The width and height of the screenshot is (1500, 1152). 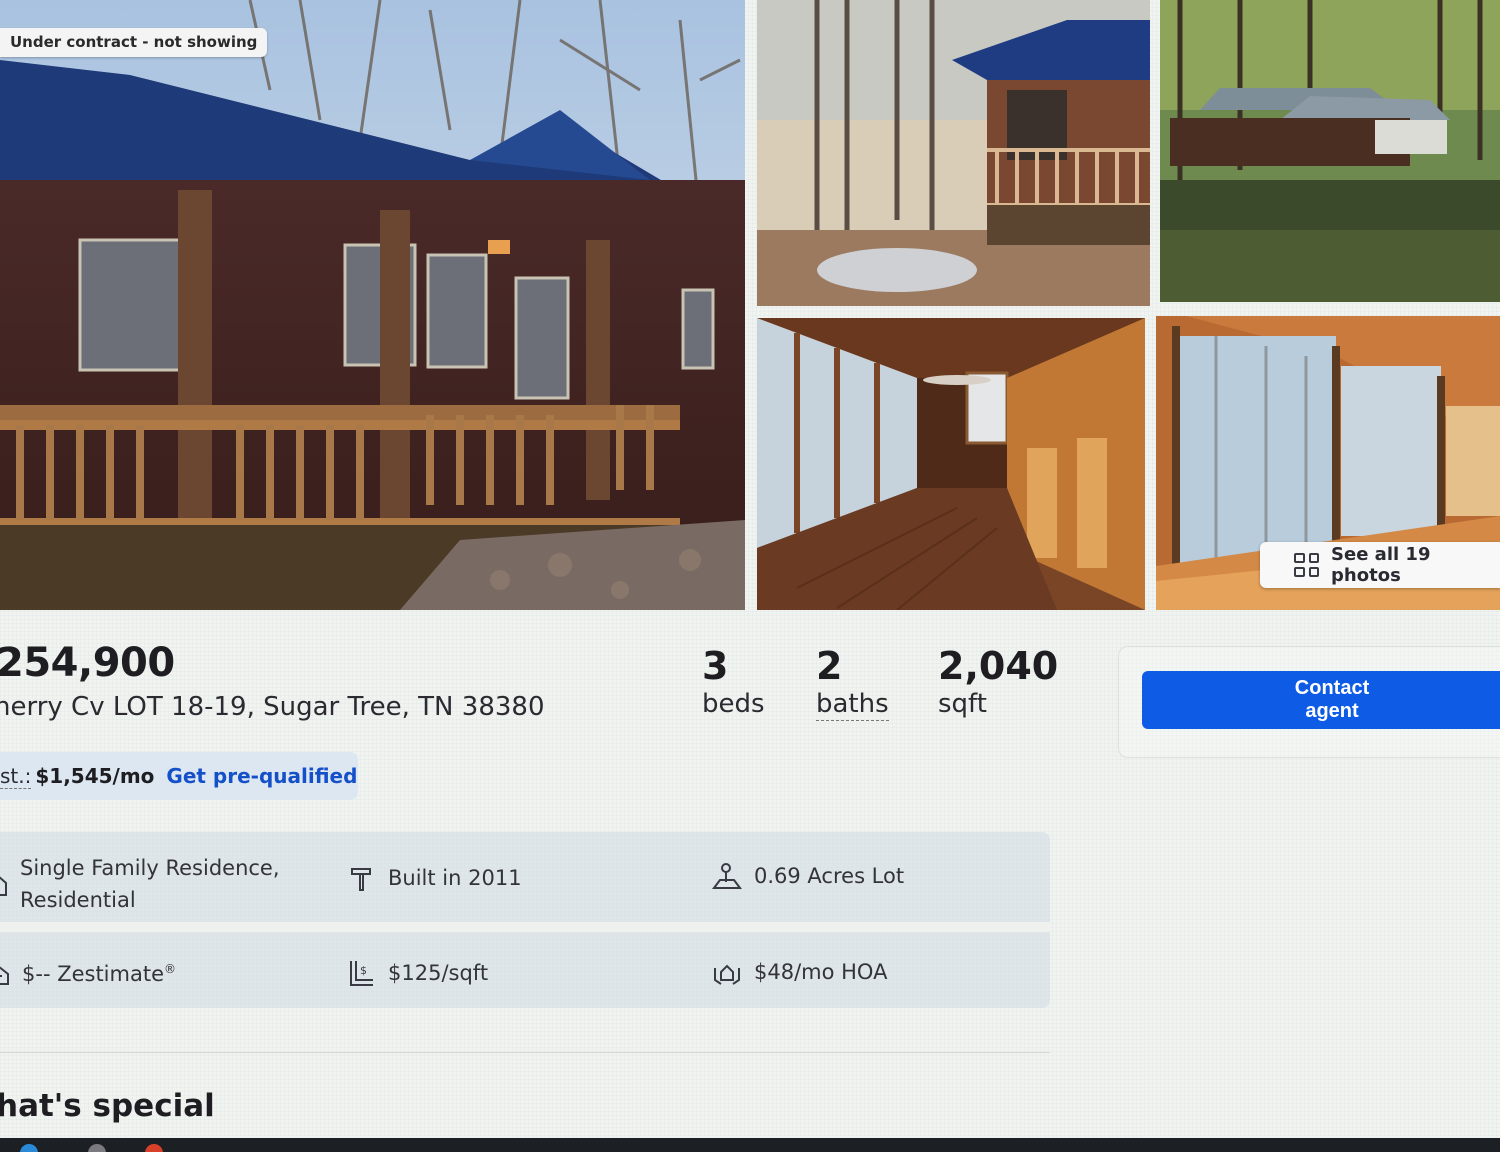 What do you see at coordinates (3, 886) in the screenshot?
I see `house-icon` at bounding box center [3, 886].